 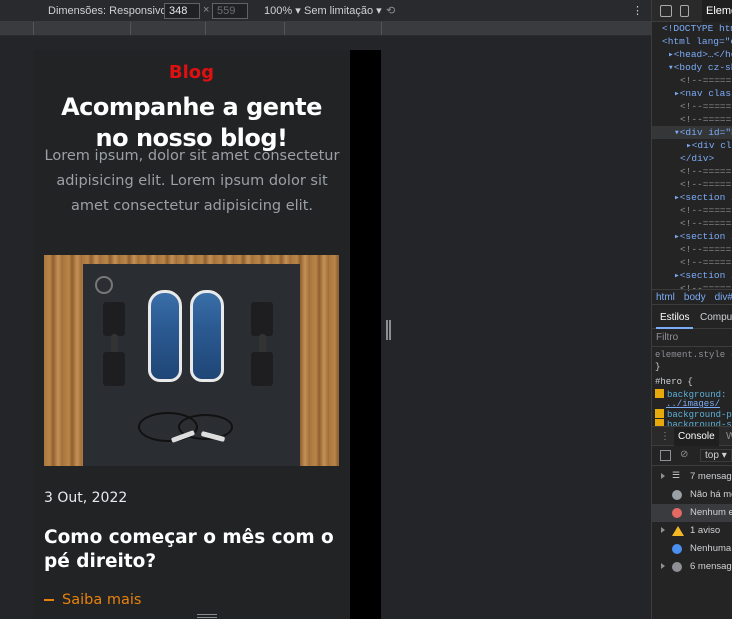 I want to click on console-toolbar: ⊘ top ▾, so click(x=692, y=456).